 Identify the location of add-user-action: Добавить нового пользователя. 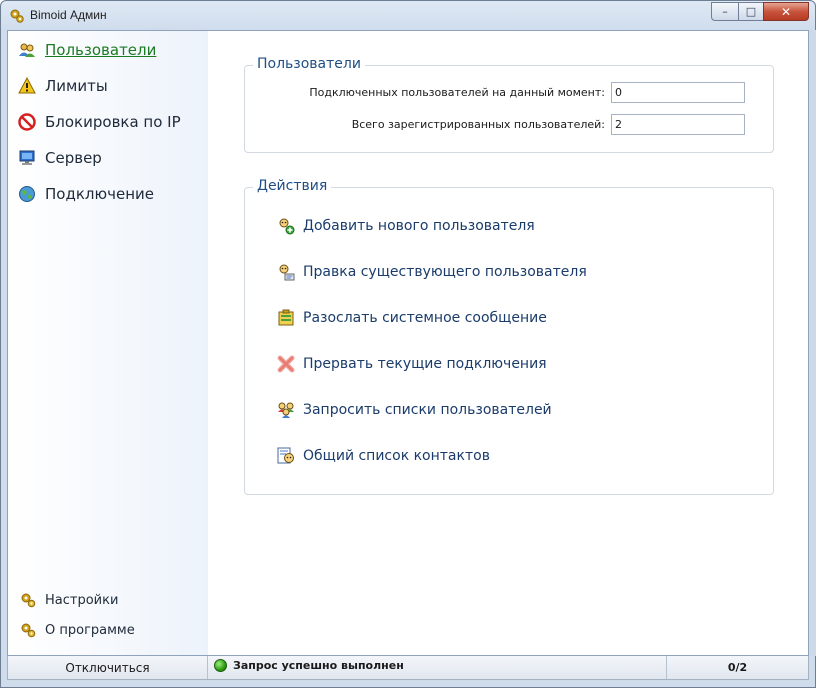
(406, 226).